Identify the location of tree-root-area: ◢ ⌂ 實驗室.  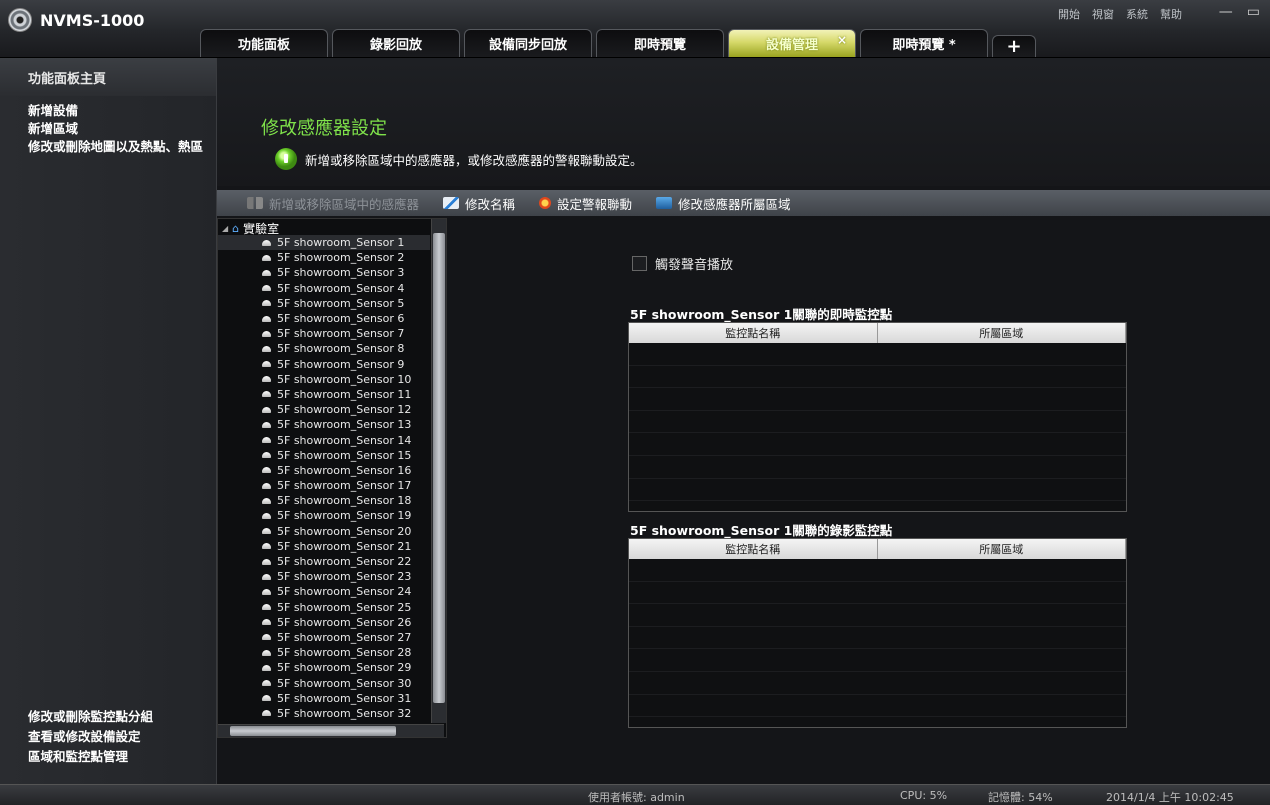
(251, 228).